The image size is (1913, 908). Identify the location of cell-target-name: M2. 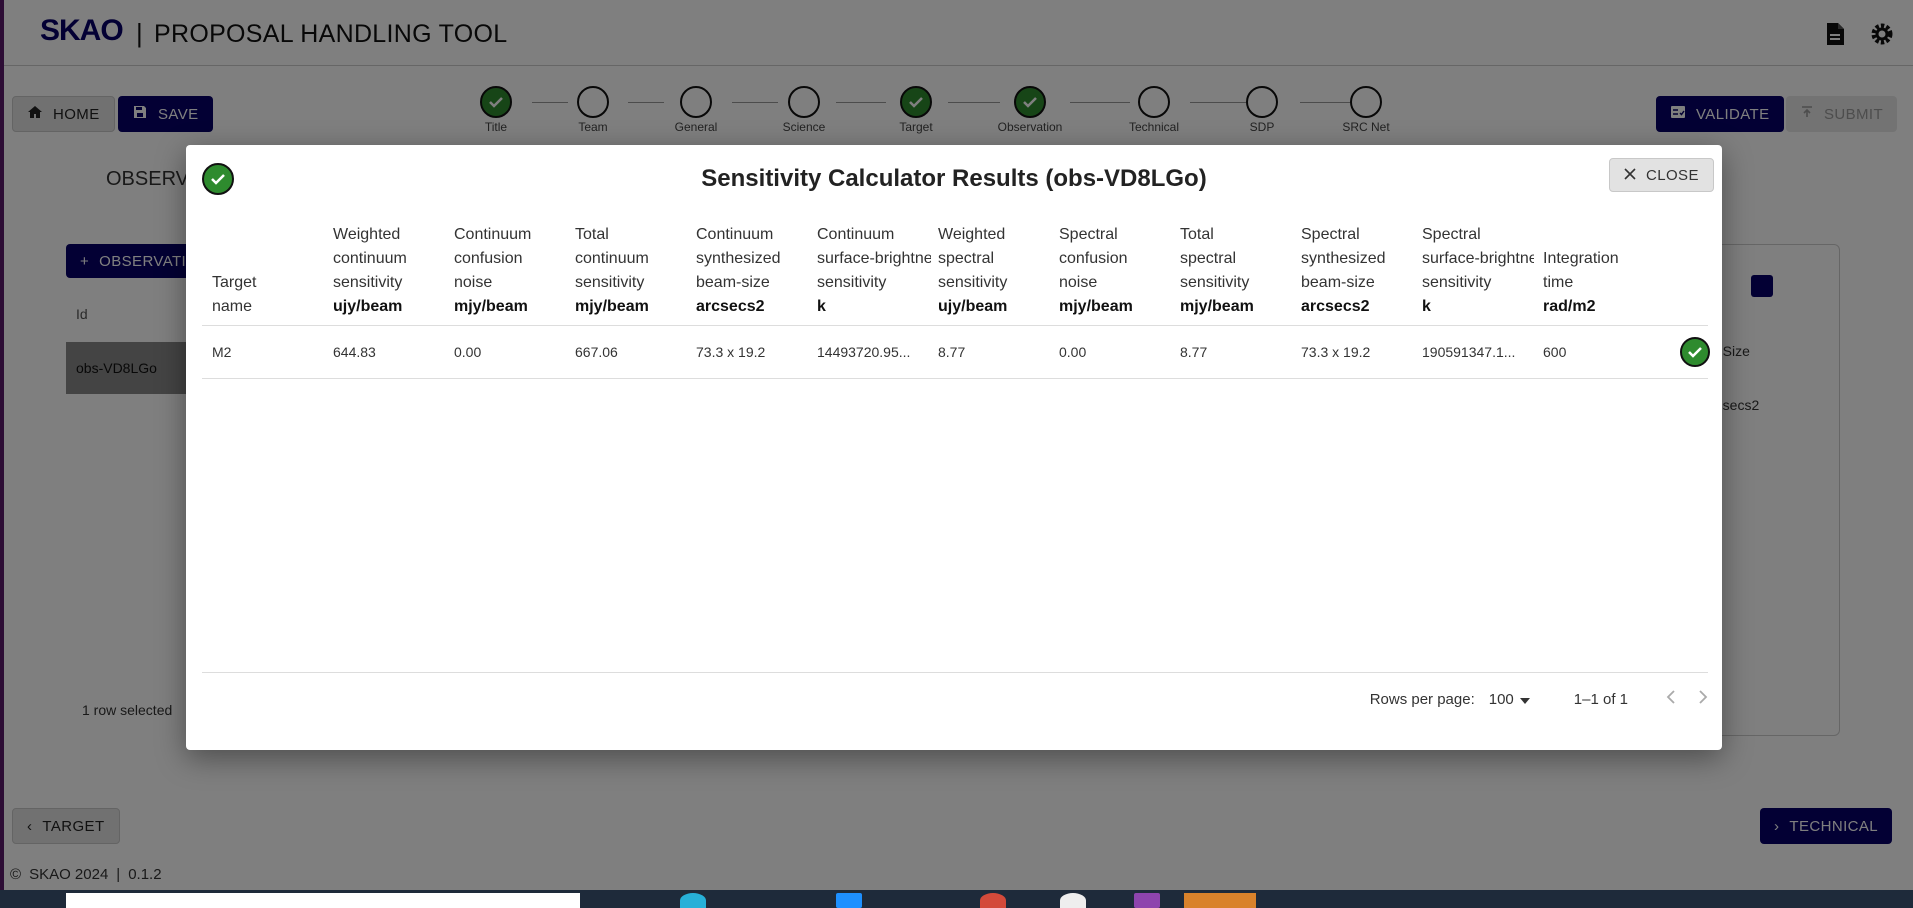
(222, 352).